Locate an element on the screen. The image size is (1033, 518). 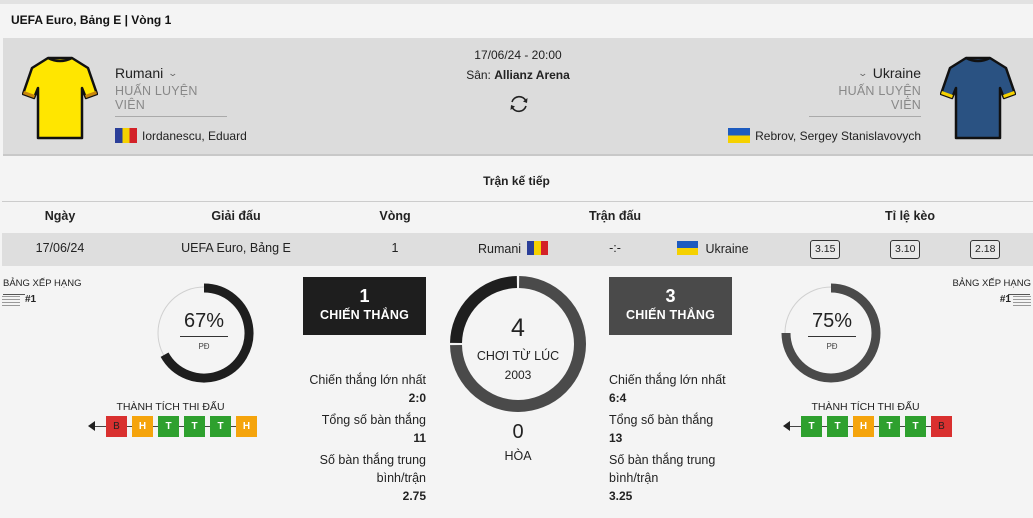
away-form-title: THÀNH TÍCH THI ĐẤU is located at coordinates (865, 407).